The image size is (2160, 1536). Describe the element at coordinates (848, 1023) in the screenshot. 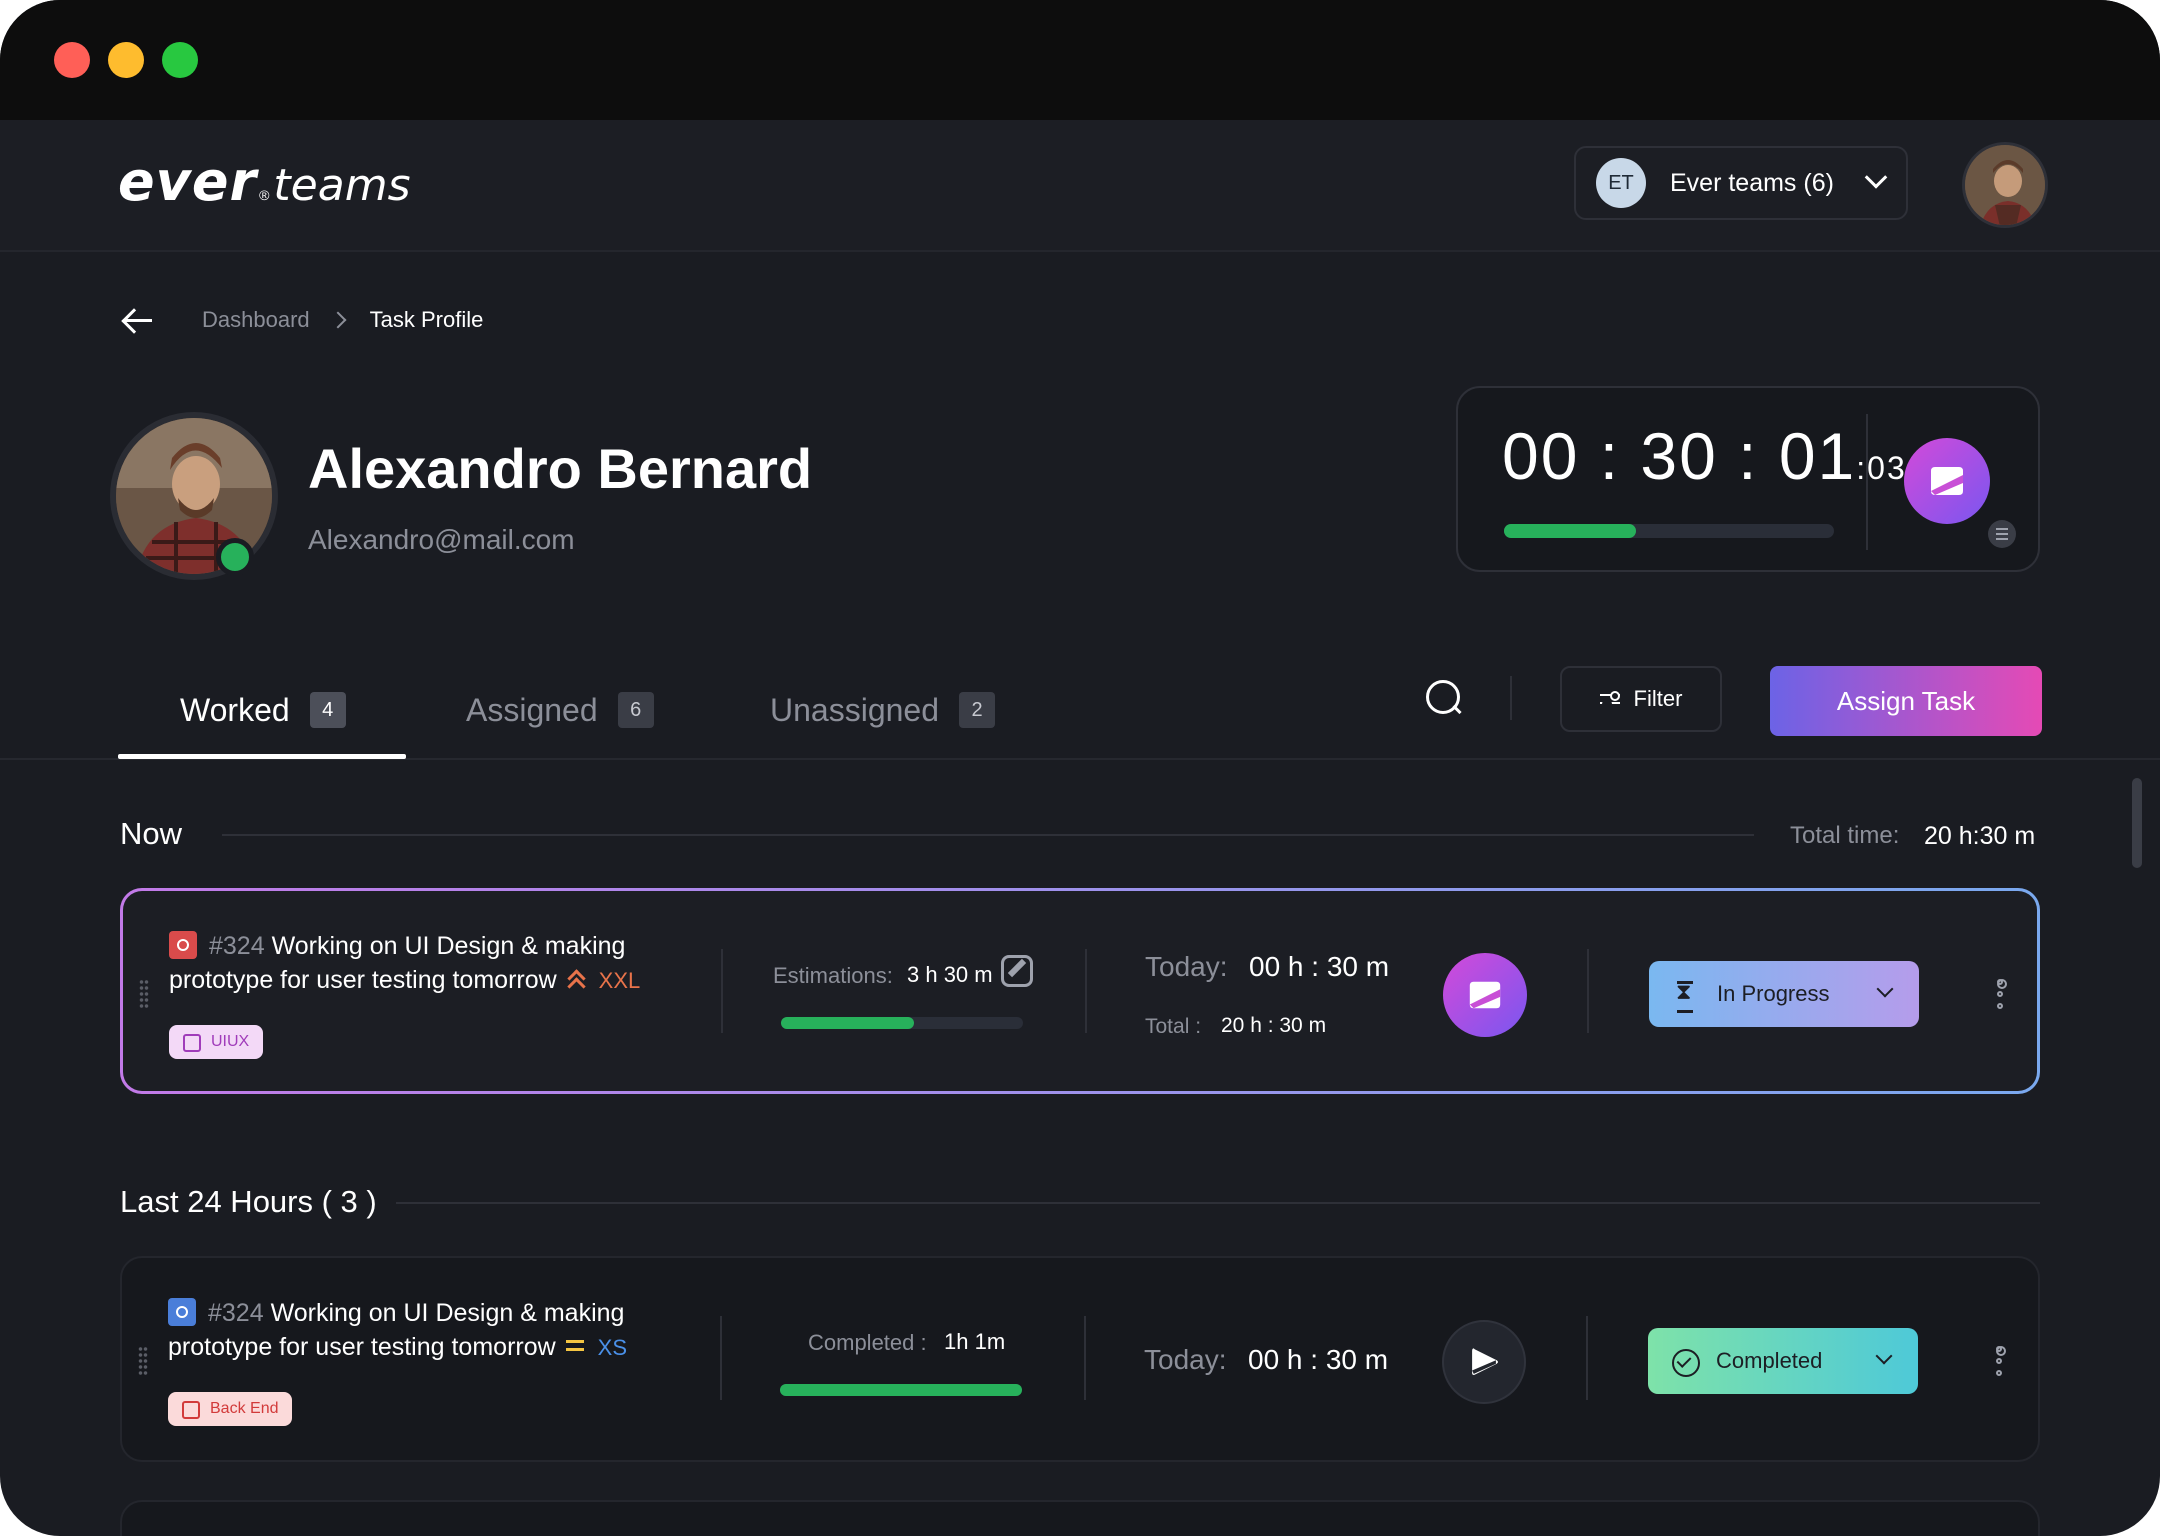

I see `estimation-progress-fill` at that location.